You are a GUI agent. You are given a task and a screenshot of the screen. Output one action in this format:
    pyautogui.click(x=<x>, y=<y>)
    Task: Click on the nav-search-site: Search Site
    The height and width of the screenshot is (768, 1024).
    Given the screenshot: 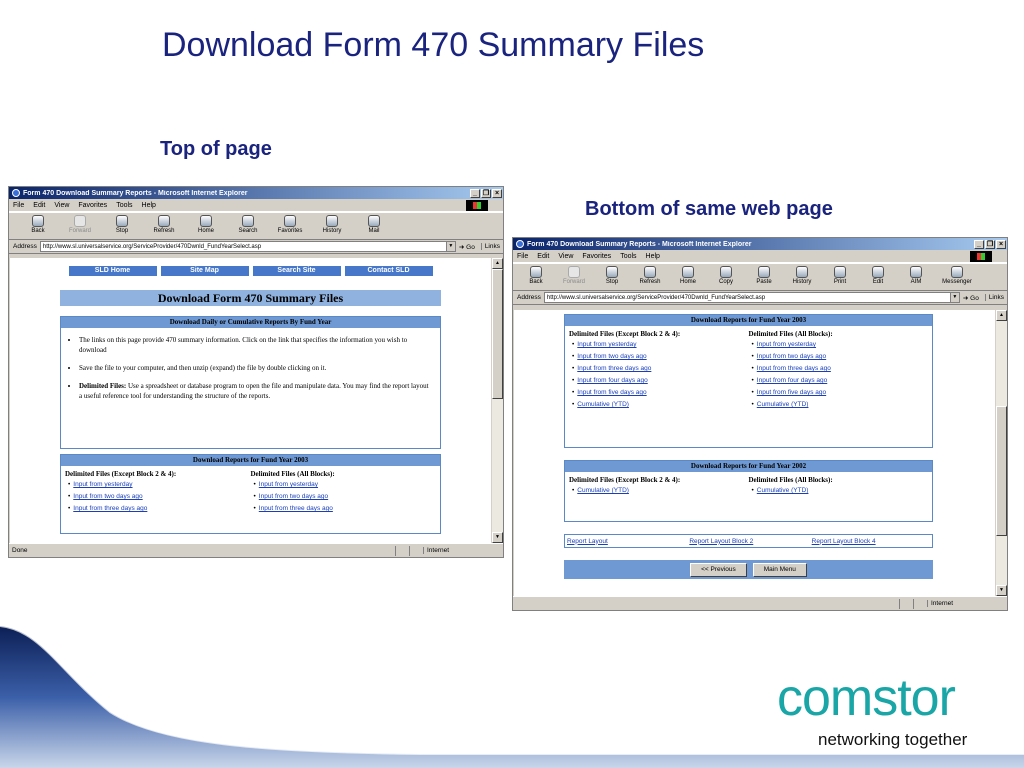 What is the action you would take?
    pyautogui.click(x=296, y=271)
    